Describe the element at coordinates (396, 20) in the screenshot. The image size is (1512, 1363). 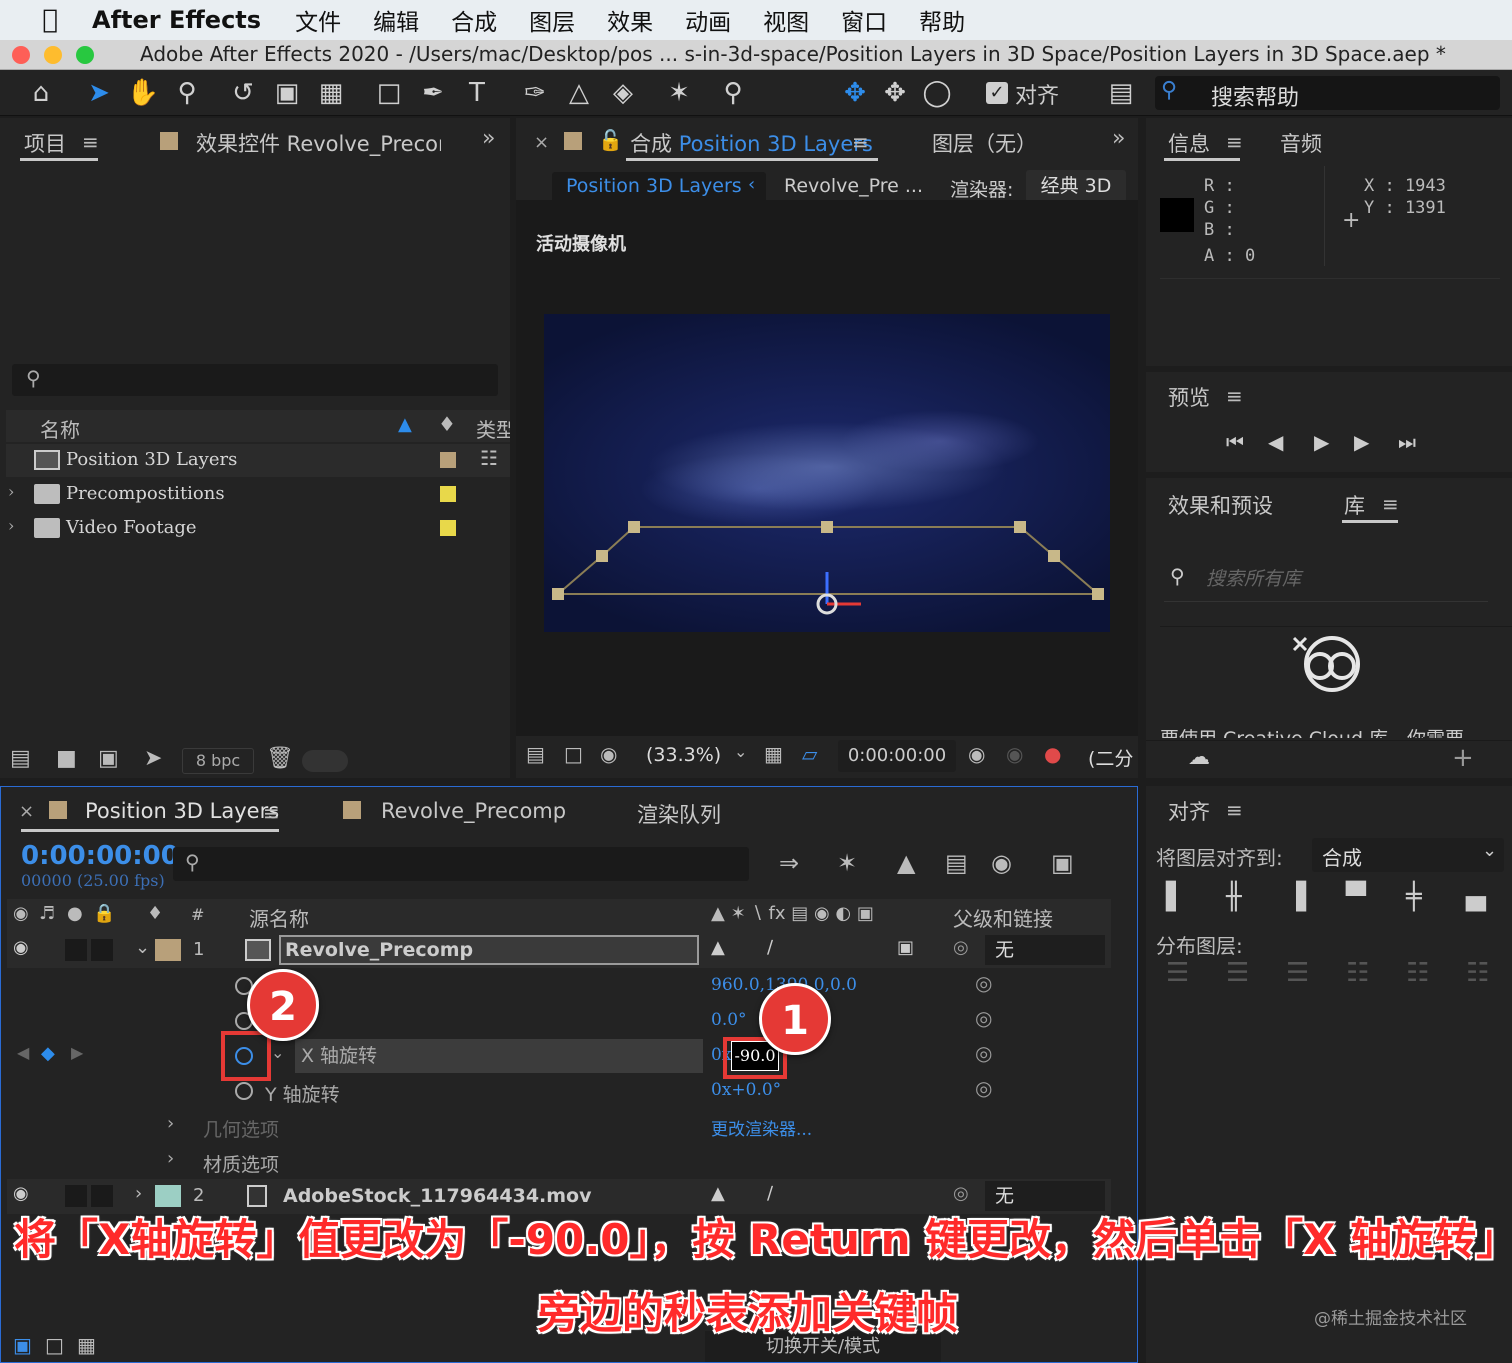
I see `menu-edit: 编辑` at that location.